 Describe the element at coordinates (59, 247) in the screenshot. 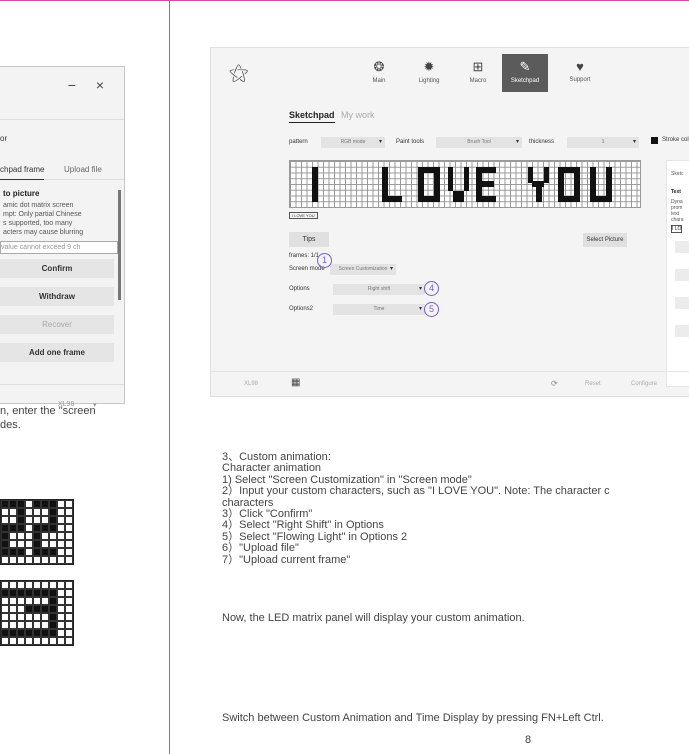

I see `character-input: value cannot exceed 9 ch` at that location.